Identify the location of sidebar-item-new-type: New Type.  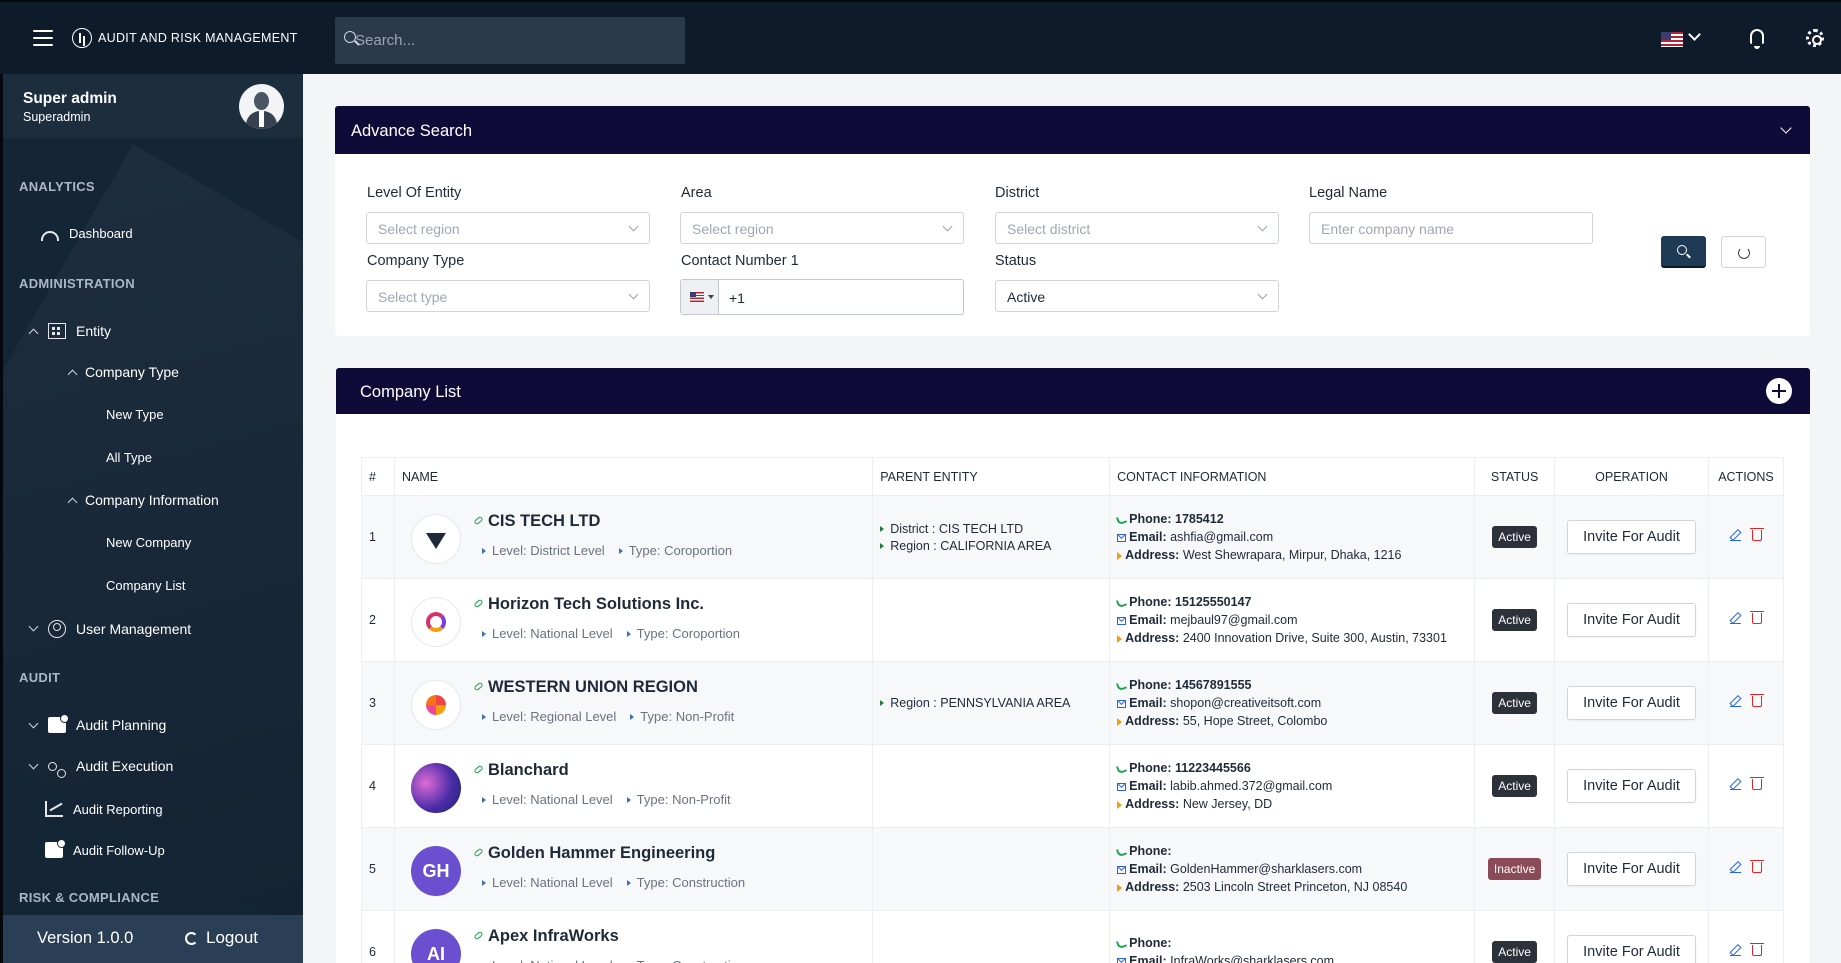
(135, 414).